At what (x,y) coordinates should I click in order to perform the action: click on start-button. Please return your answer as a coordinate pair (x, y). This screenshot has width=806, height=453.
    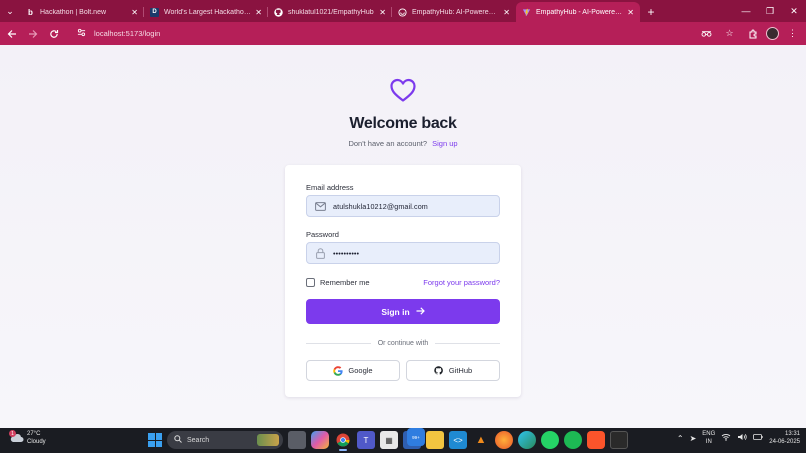
    Looking at the image, I should click on (155, 440).